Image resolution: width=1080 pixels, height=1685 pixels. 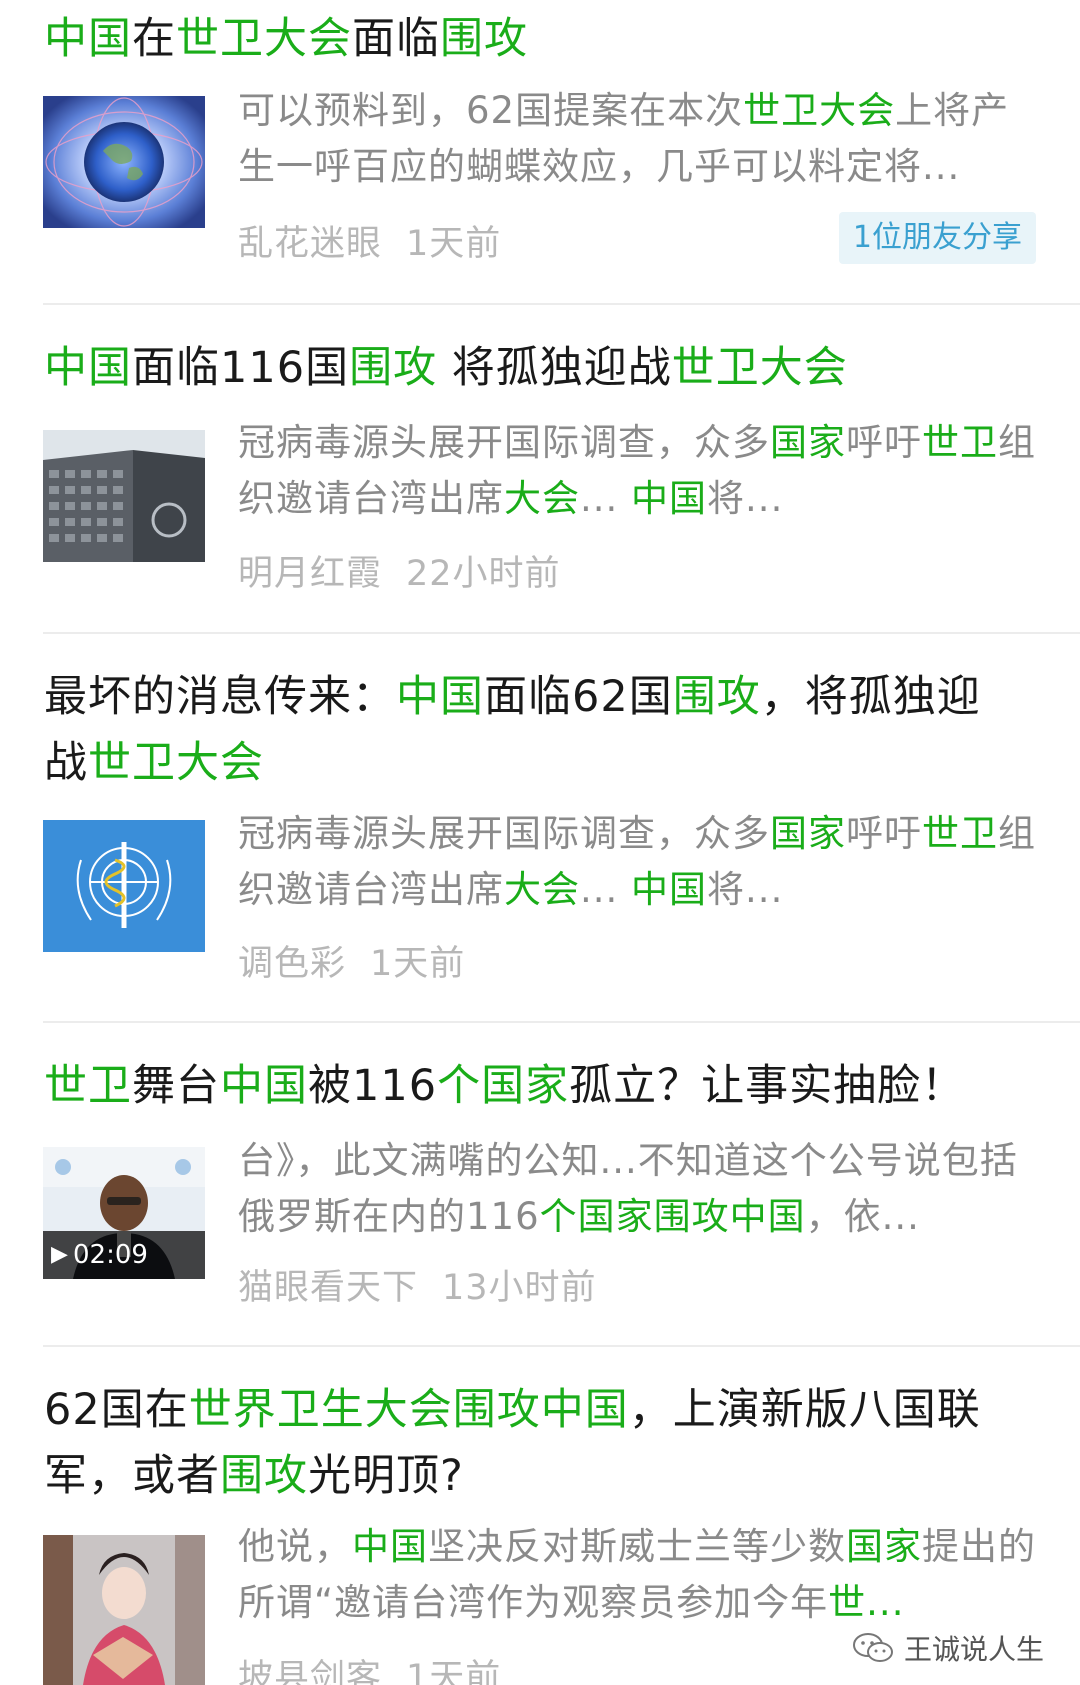 What do you see at coordinates (408, 1410) in the screenshot?
I see `highlighted-keyword: 世界卫生大会围攻中国` at bounding box center [408, 1410].